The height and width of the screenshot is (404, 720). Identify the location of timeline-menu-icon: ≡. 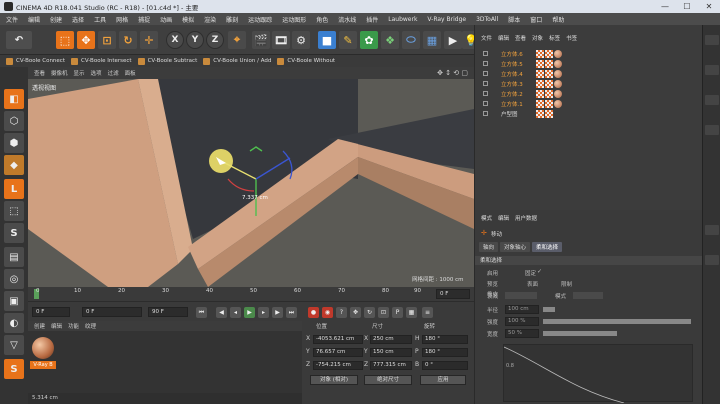
(427, 312).